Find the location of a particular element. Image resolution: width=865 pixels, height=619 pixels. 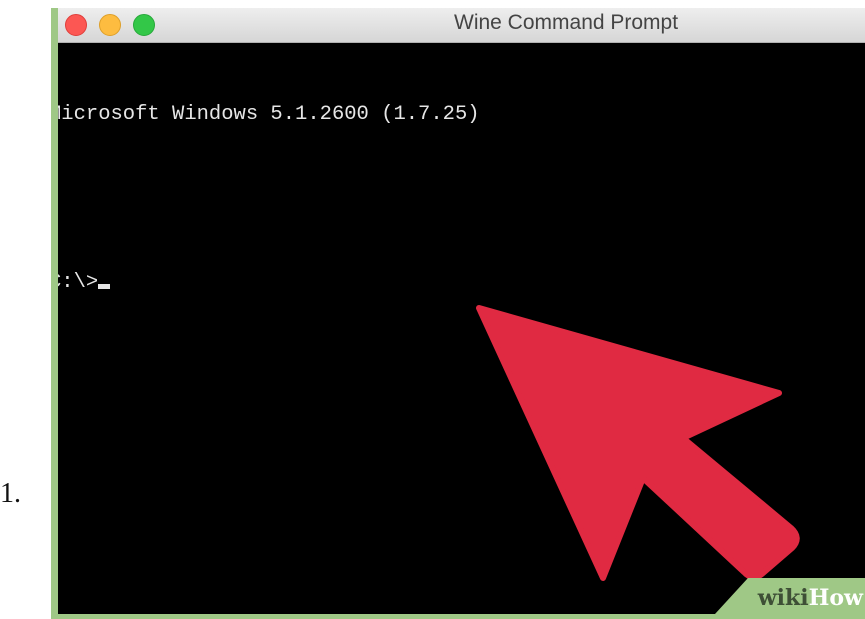

wikihow-watermark: wikiHow is located at coordinates (790, 596).